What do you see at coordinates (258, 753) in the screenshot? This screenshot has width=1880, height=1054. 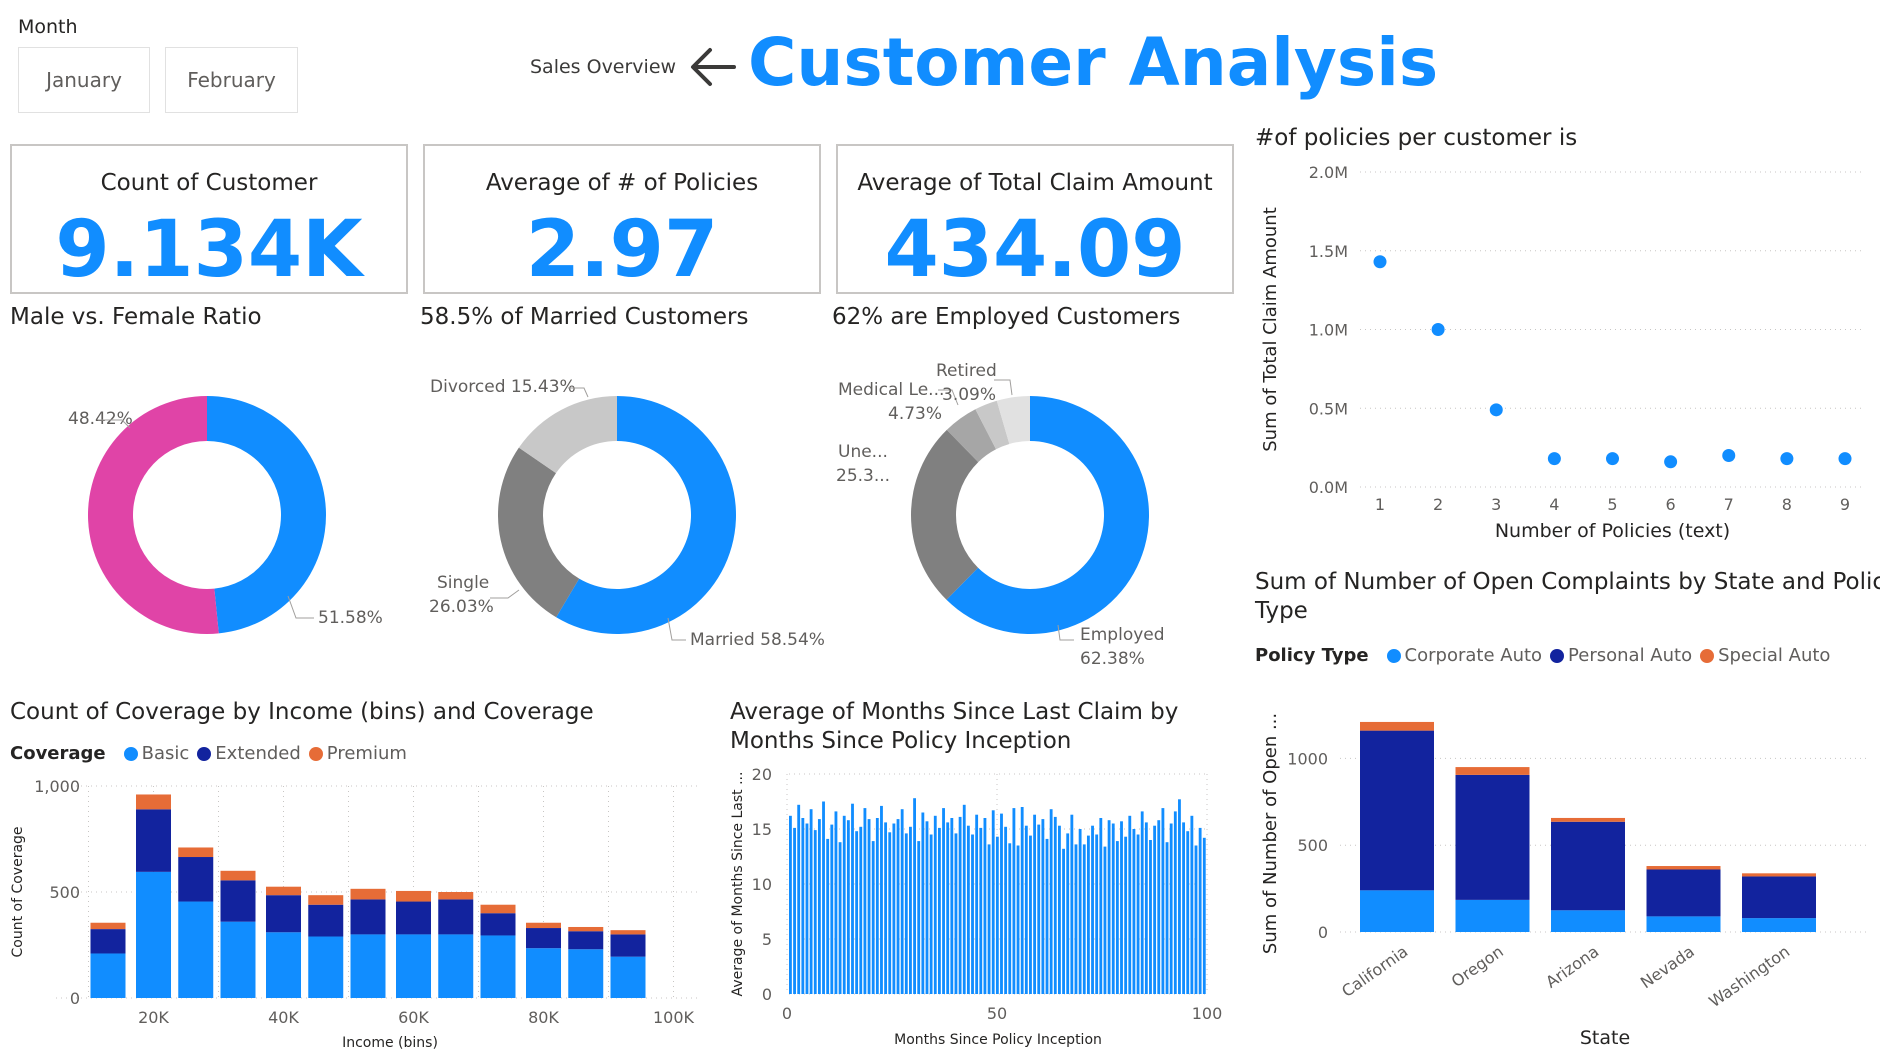 I see `legend-item: Extended` at bounding box center [258, 753].